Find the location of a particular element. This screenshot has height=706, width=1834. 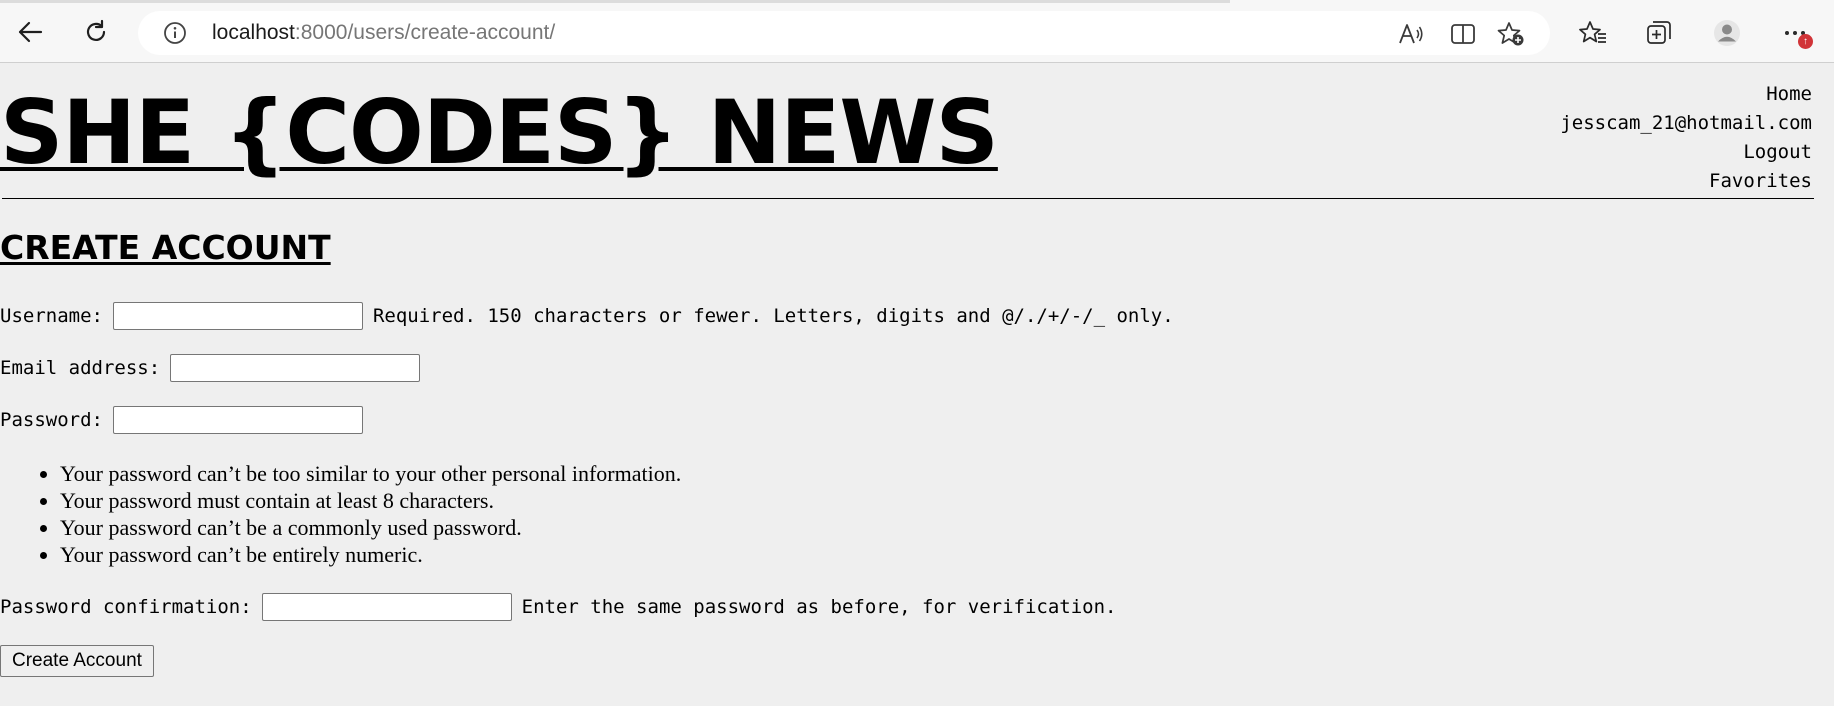

reload-button is located at coordinates (96, 32).